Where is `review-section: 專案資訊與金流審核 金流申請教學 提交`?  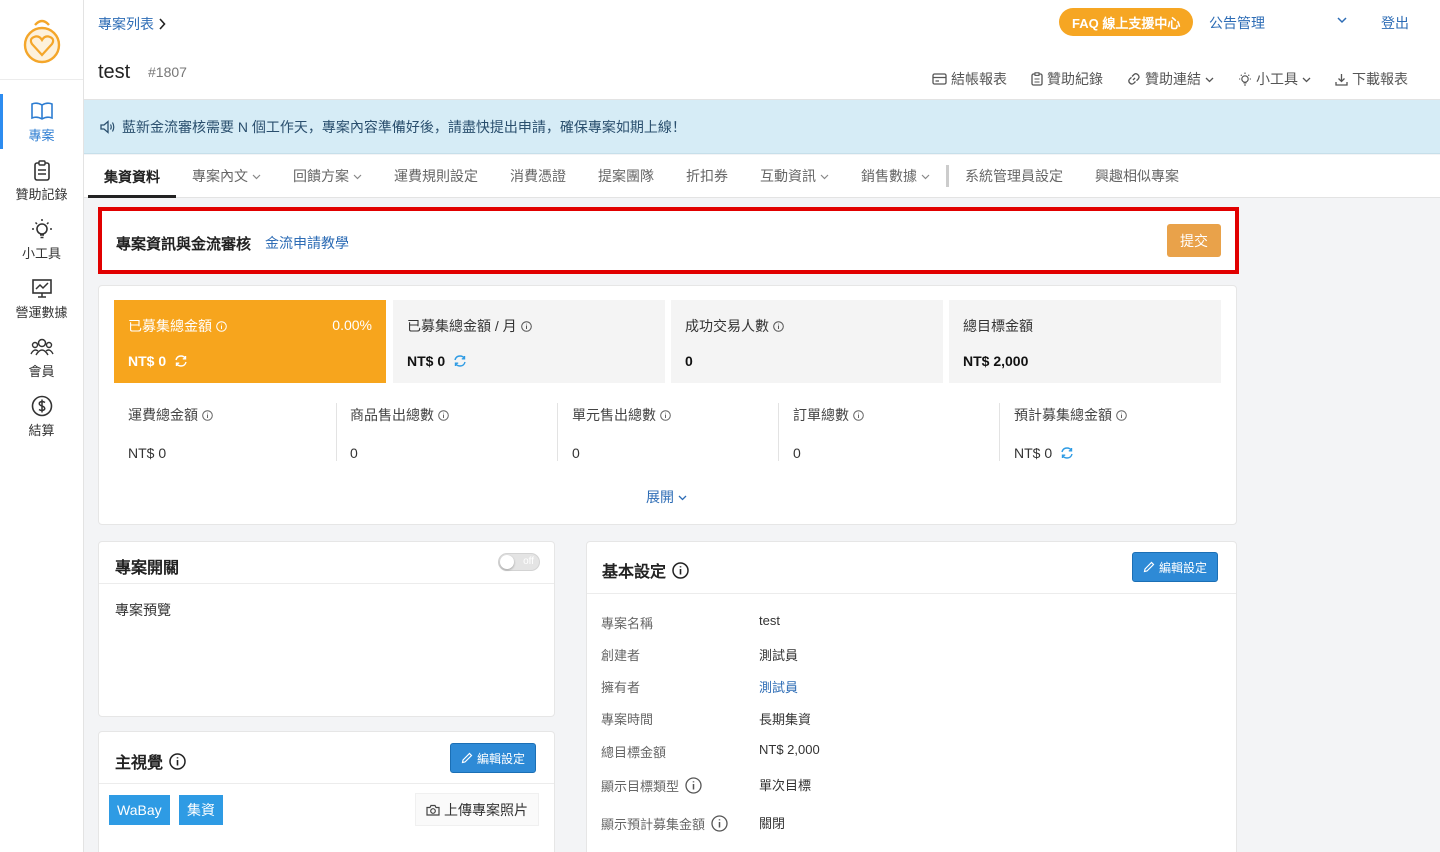 review-section: 專案資訊與金流審核 金流申請教學 提交 is located at coordinates (668, 240).